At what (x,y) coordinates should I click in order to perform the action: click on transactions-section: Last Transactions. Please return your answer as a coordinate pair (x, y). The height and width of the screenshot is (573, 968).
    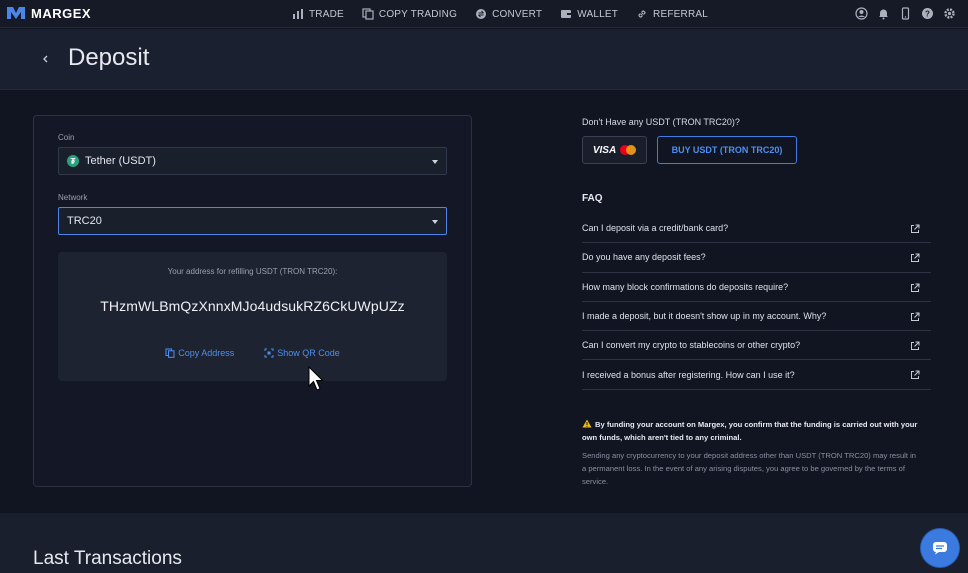
    Looking at the image, I should click on (484, 543).